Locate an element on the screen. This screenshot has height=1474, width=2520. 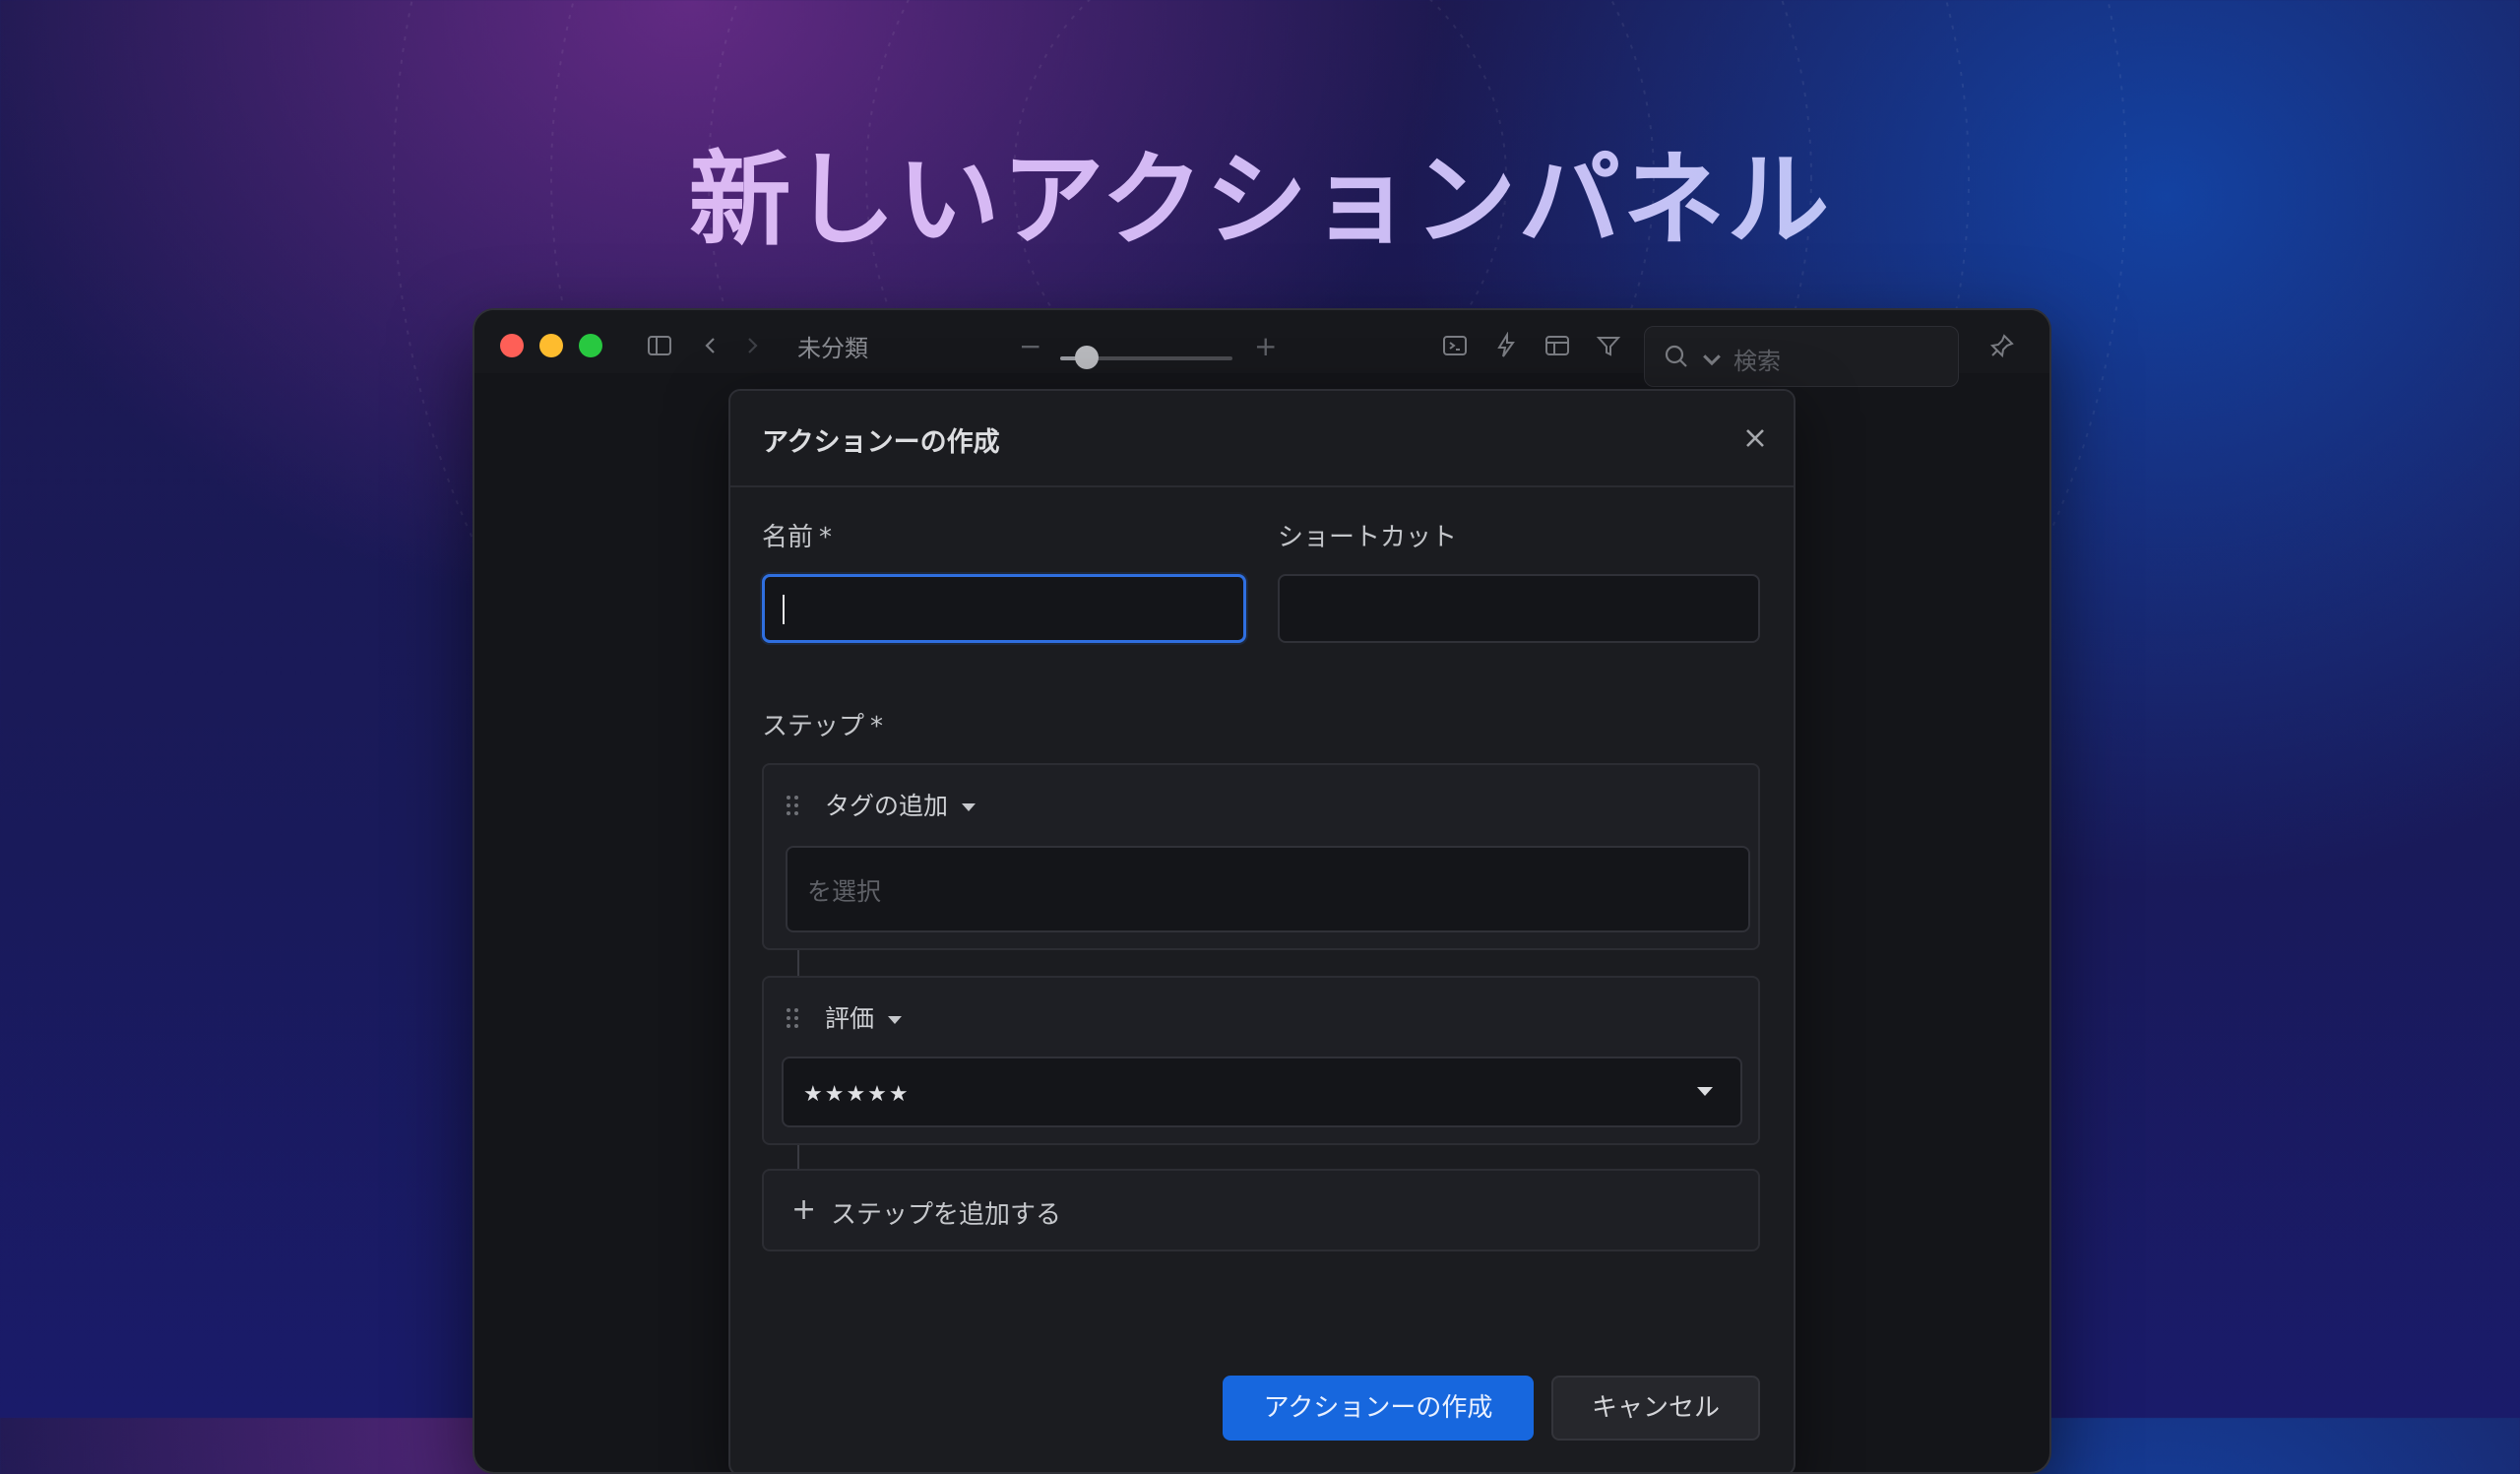
tag-select-input: を選択 is located at coordinates (1268, 889).